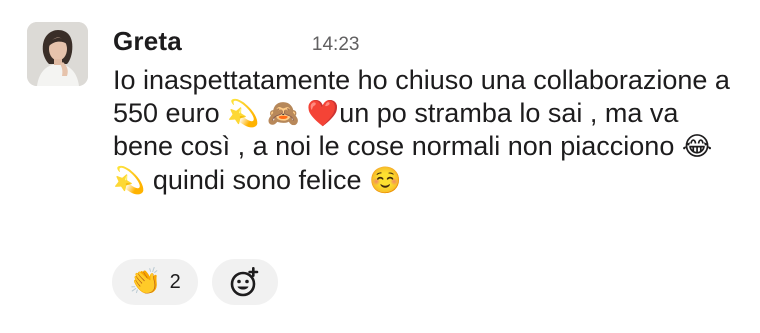  Describe the element at coordinates (147, 41) in the screenshot. I see `author-name: Greta` at that location.